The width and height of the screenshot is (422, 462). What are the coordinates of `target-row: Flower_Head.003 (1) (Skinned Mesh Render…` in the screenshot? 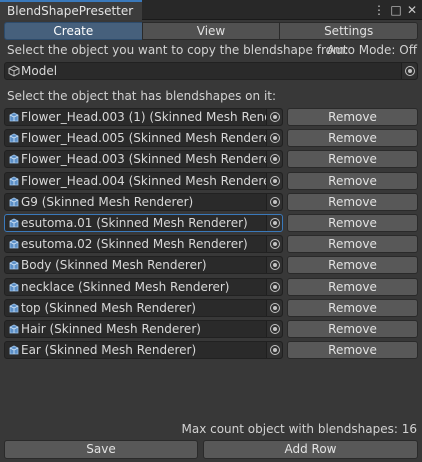 It's located at (211, 118).